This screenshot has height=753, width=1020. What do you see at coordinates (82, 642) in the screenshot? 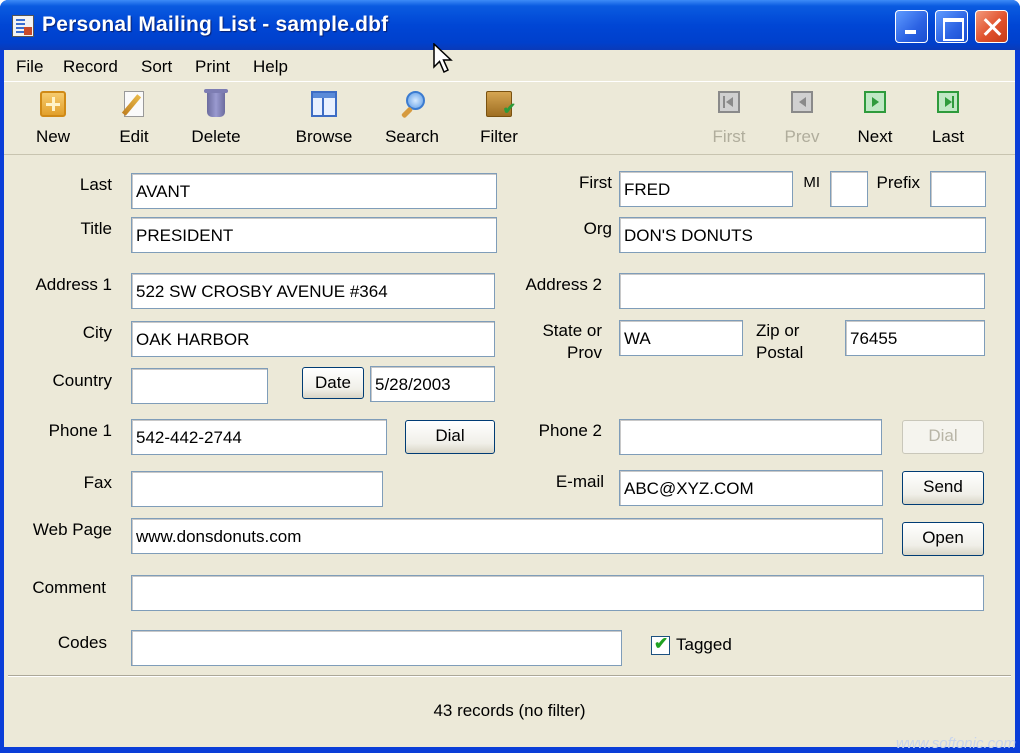
I see `codes-label: Codes` at bounding box center [82, 642].